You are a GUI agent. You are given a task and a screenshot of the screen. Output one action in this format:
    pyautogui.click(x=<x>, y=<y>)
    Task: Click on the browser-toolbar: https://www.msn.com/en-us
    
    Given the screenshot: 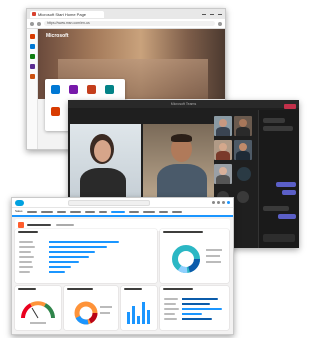 What is the action you would take?
    pyautogui.click(x=126, y=24)
    